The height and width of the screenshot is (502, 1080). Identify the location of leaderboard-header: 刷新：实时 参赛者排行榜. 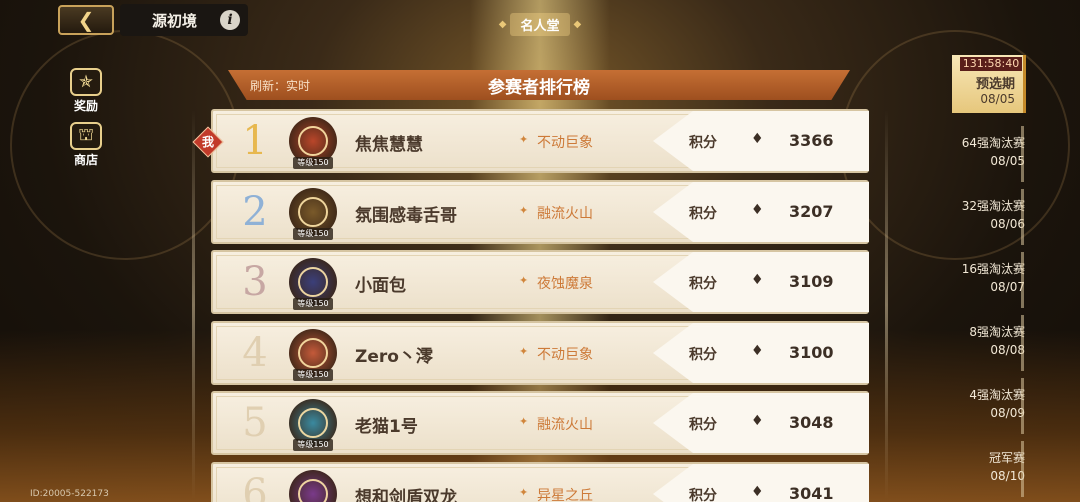
(539, 85).